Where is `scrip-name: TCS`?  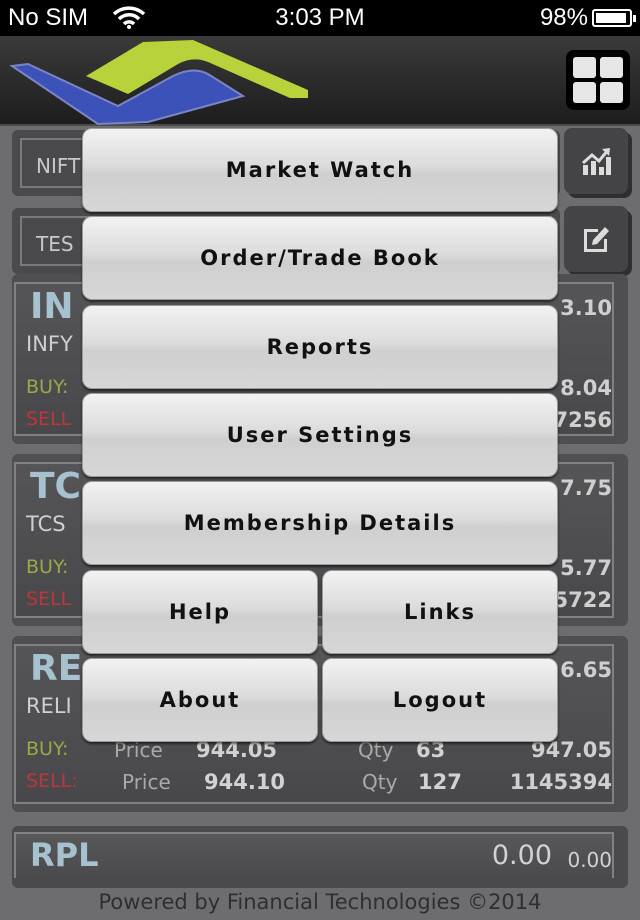 scrip-name: TCS is located at coordinates (46, 524).